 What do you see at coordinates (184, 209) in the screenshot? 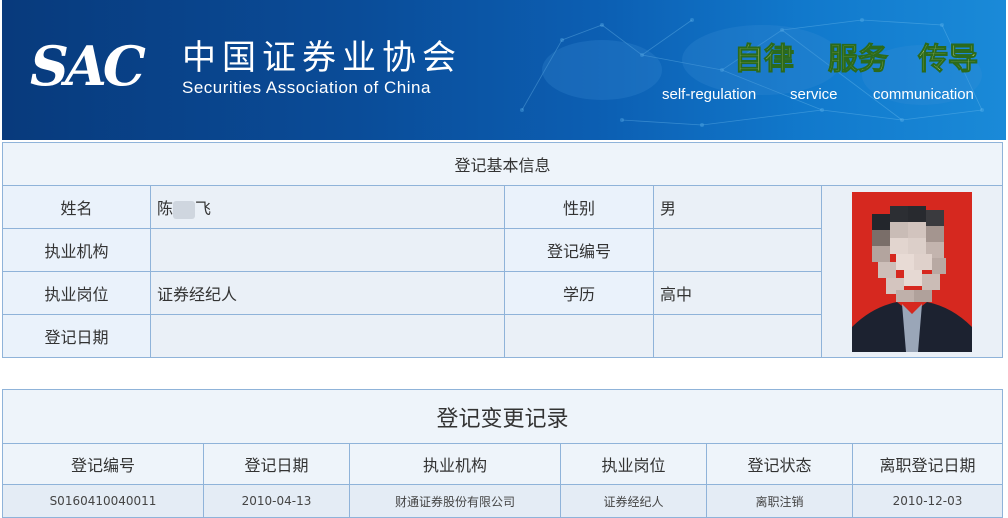
I see `name-mask` at bounding box center [184, 209].